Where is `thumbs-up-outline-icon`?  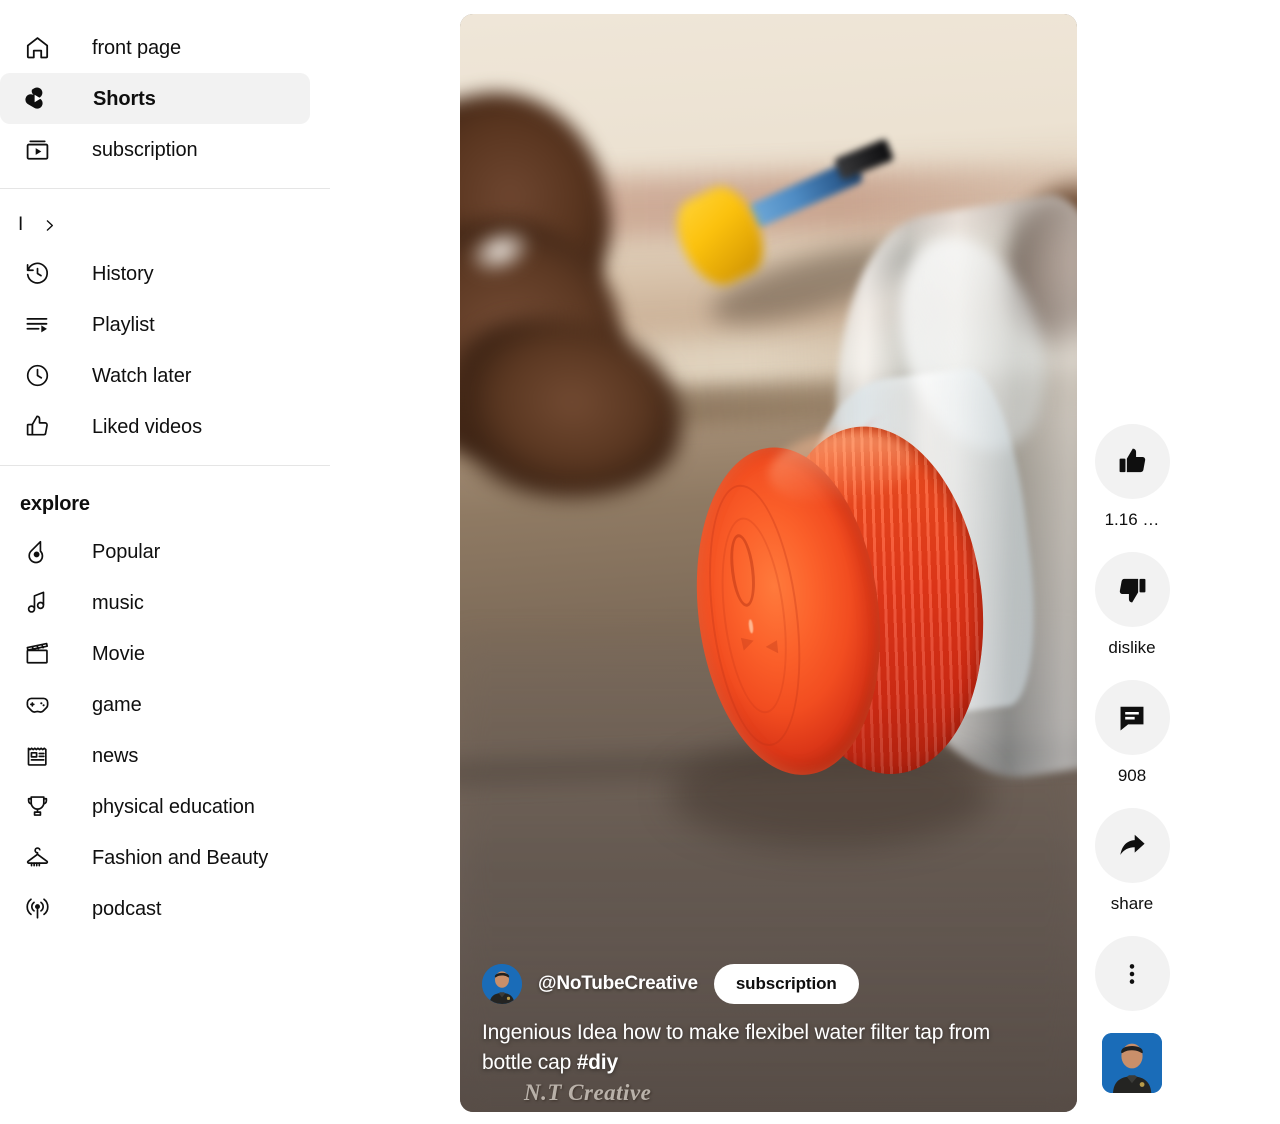 thumbs-up-outline-icon is located at coordinates (37, 427).